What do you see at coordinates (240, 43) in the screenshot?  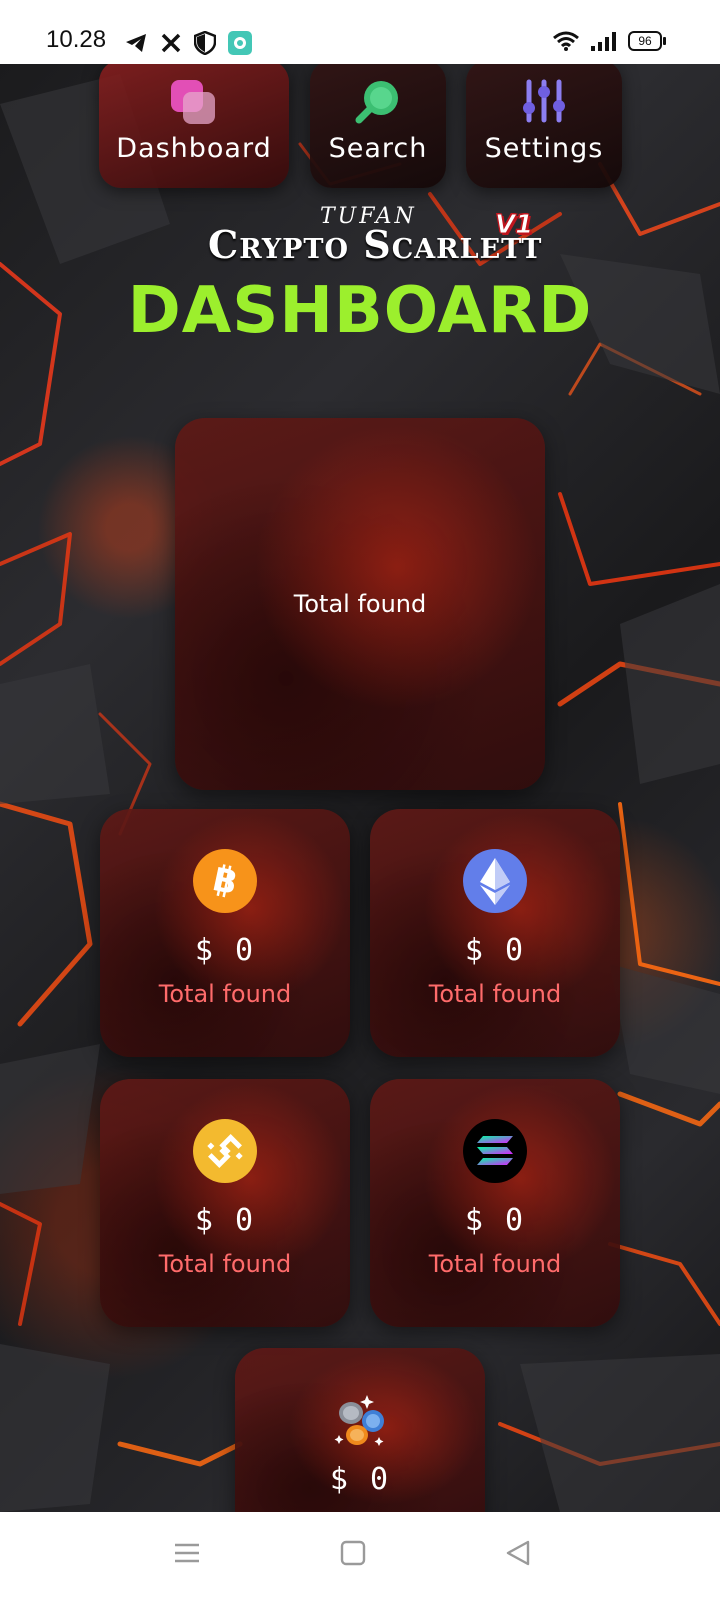 I see `app-icon` at bounding box center [240, 43].